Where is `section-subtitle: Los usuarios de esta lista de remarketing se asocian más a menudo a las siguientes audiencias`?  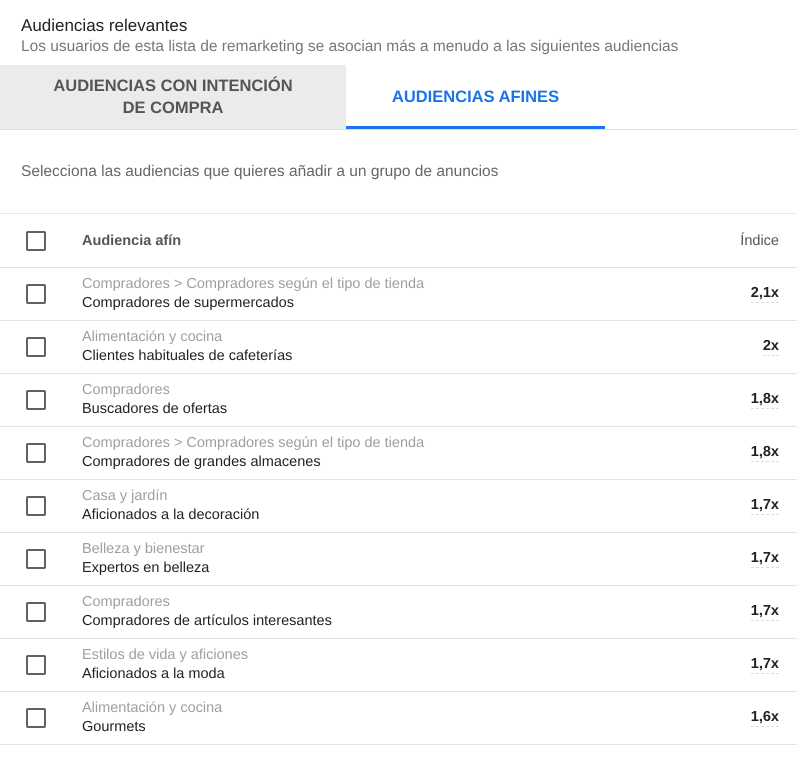 section-subtitle: Los usuarios de esta lista de remarketing se asocian más a menudo a las siguientes audiencias is located at coordinates (349, 47).